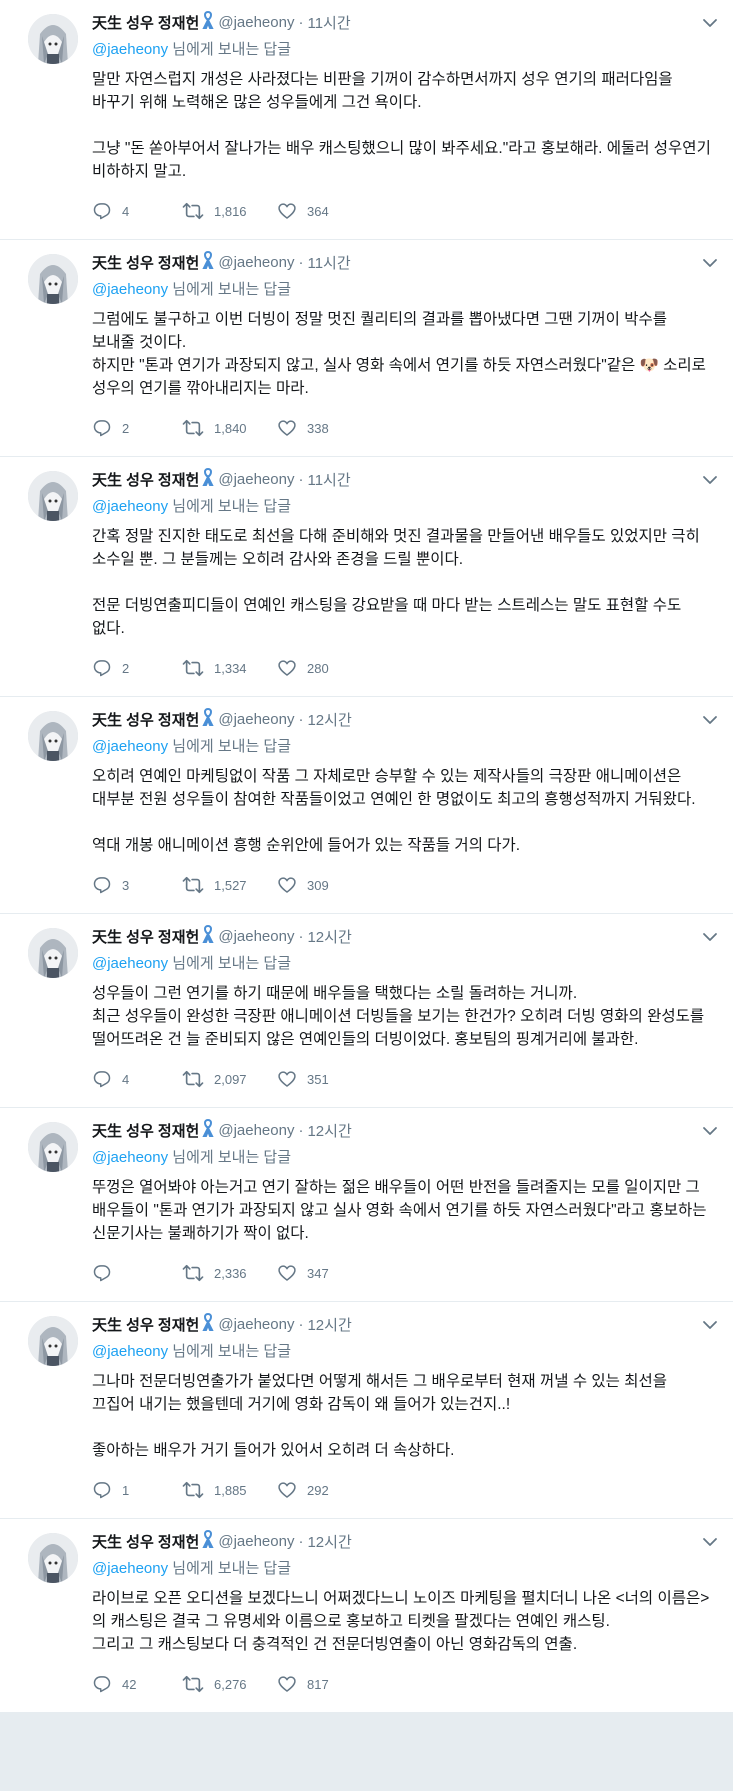 This screenshot has height=1791, width=733. Describe the element at coordinates (102, 1684) in the screenshot. I see `reply-icon` at that location.